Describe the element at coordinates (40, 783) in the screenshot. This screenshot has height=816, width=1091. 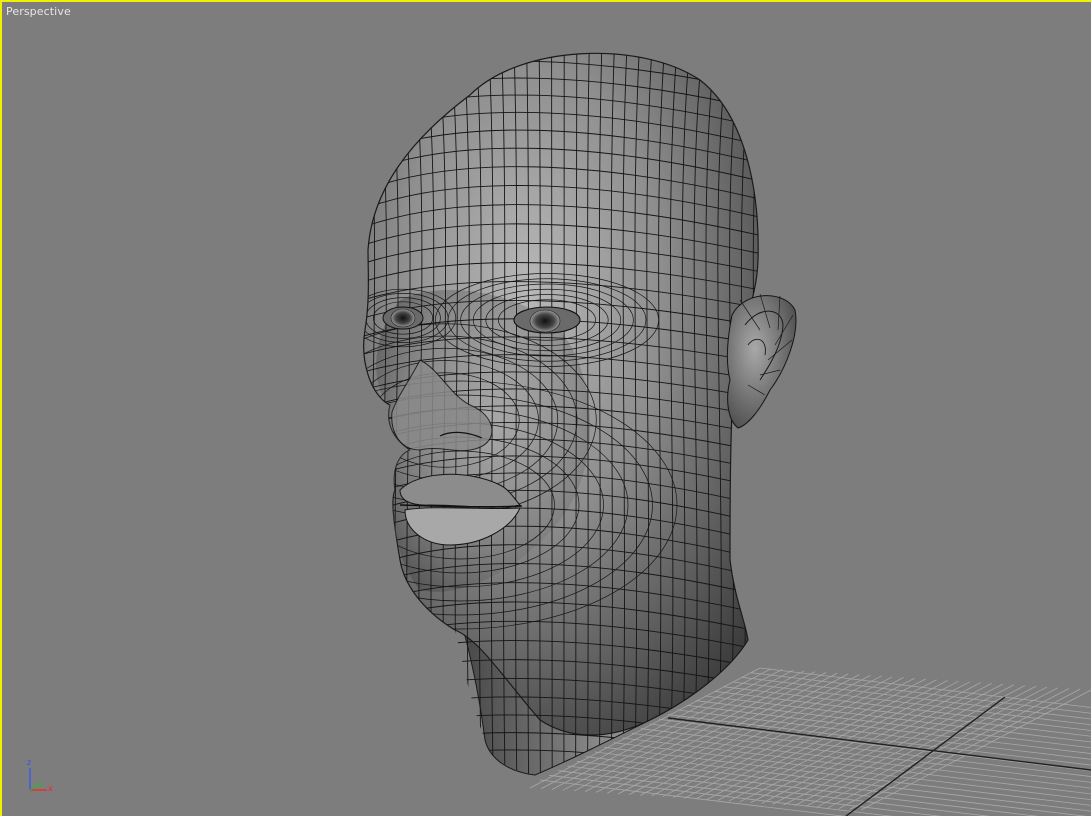
I see `axis-y-label: y` at that location.